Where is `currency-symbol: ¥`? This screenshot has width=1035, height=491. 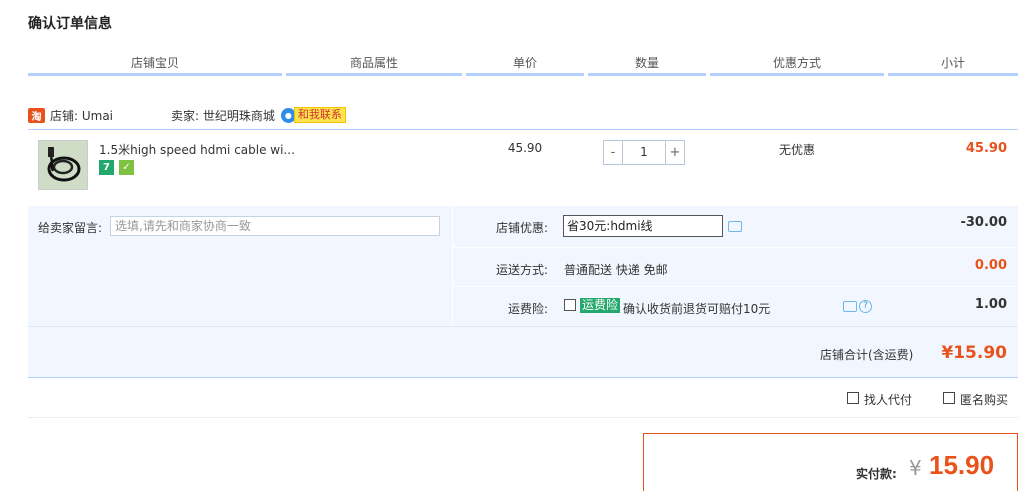 currency-symbol: ¥ is located at coordinates (915, 468).